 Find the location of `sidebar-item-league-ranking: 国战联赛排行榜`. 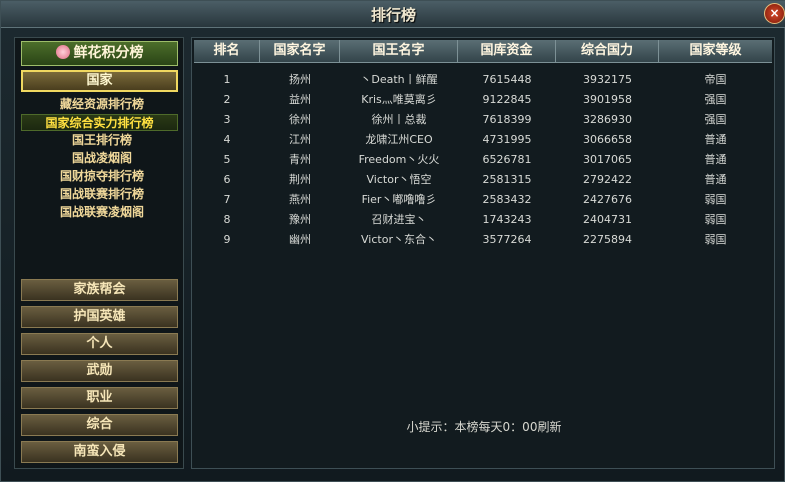

sidebar-item-league-ranking: 国战联赛排行榜 is located at coordinates (102, 194).